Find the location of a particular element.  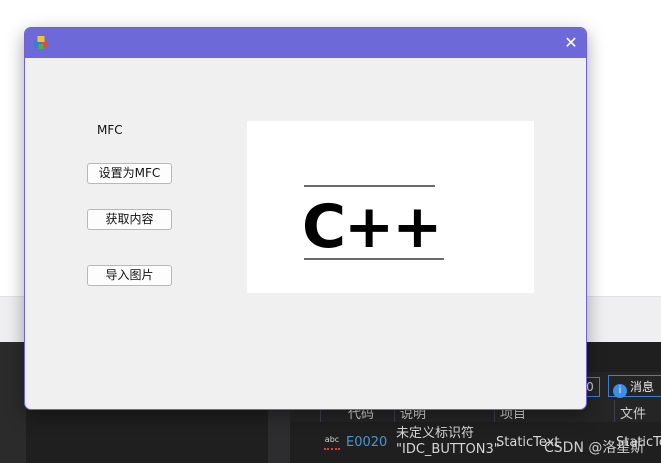

import-image-button: 导入图片 is located at coordinates (129, 275).